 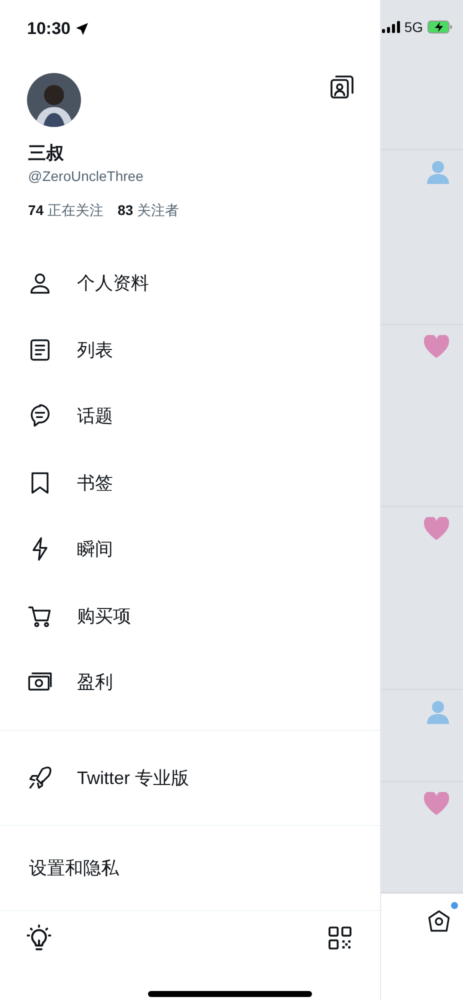 I want to click on avatar, so click(x=54, y=100).